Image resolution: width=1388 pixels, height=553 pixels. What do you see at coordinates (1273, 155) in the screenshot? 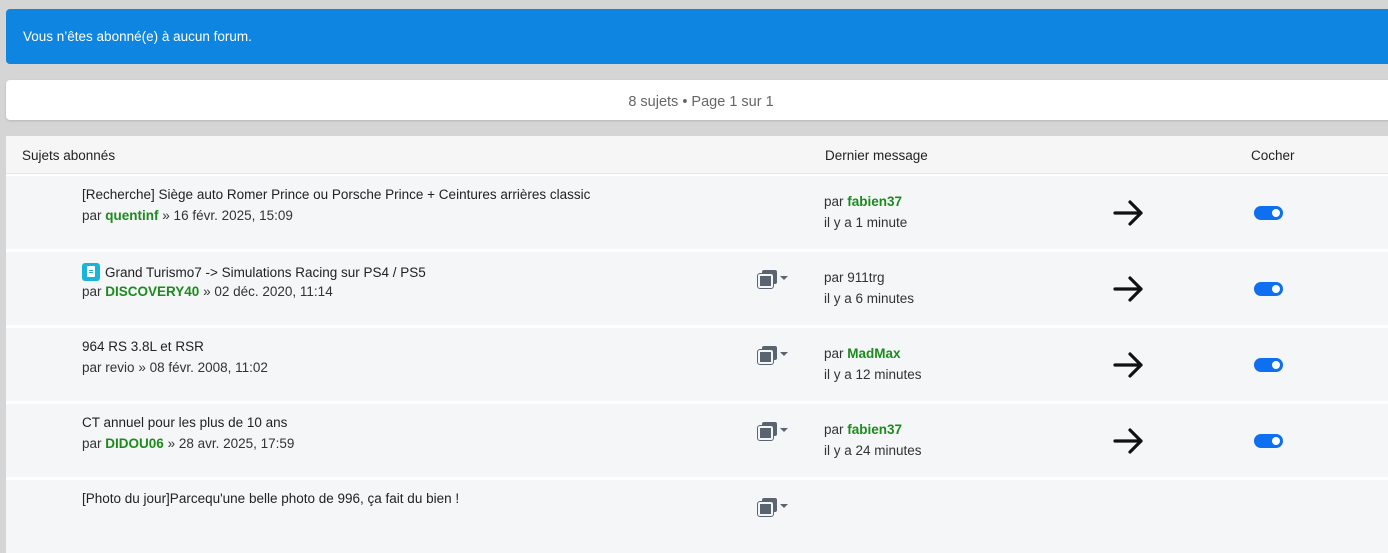
I see `header-select: Cocher` at bounding box center [1273, 155].